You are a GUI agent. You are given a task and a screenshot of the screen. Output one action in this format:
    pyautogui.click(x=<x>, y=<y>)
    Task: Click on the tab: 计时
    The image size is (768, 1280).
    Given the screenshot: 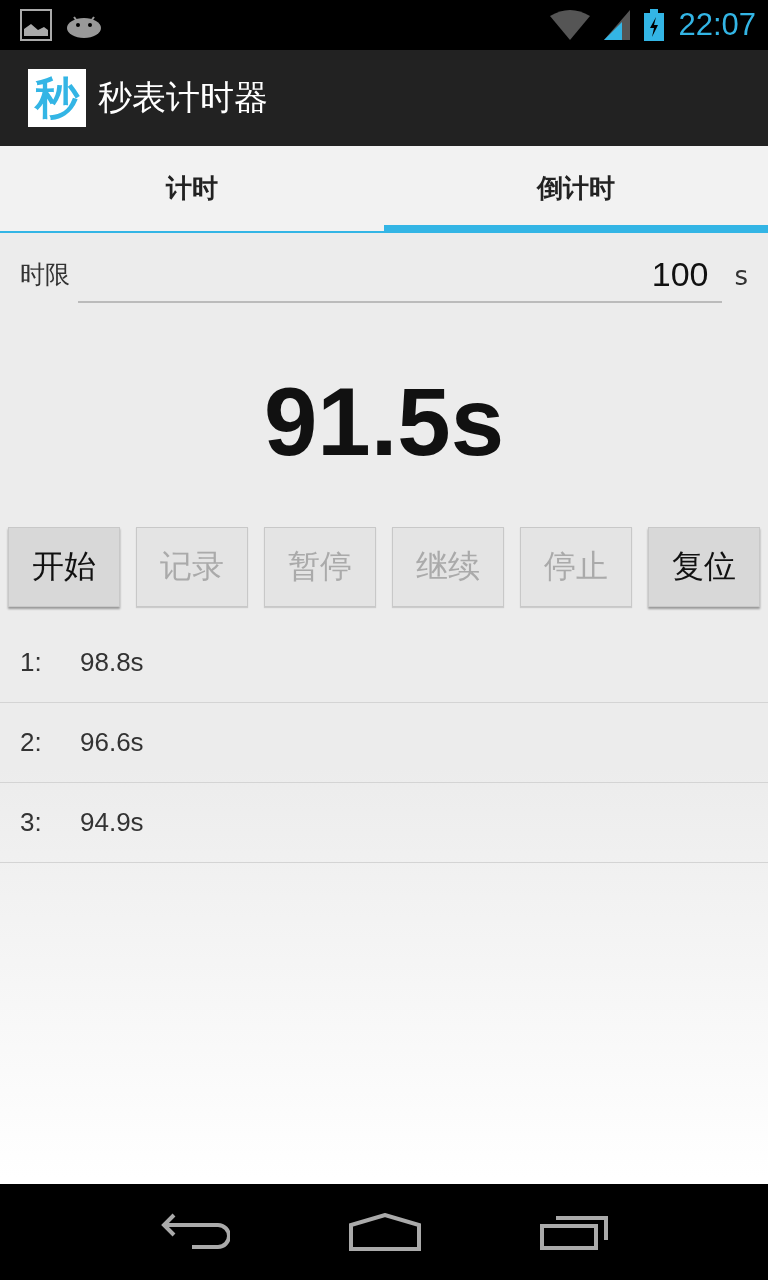 What is the action you would take?
    pyautogui.click(x=192, y=188)
    